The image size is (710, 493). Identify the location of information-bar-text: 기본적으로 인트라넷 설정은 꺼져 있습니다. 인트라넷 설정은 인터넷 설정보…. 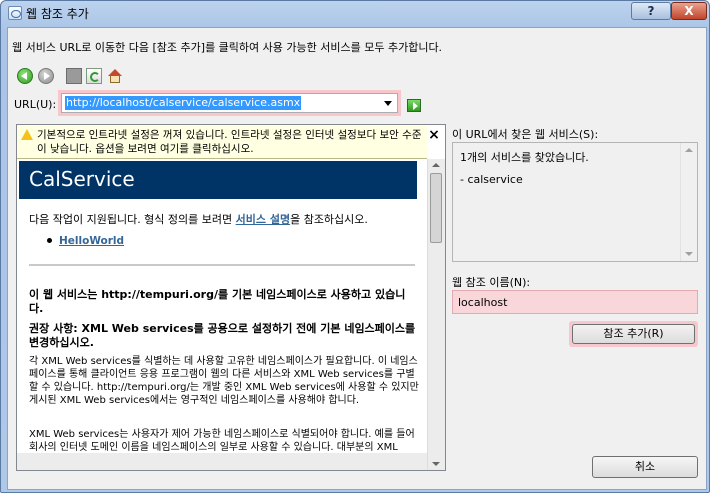
(229, 142).